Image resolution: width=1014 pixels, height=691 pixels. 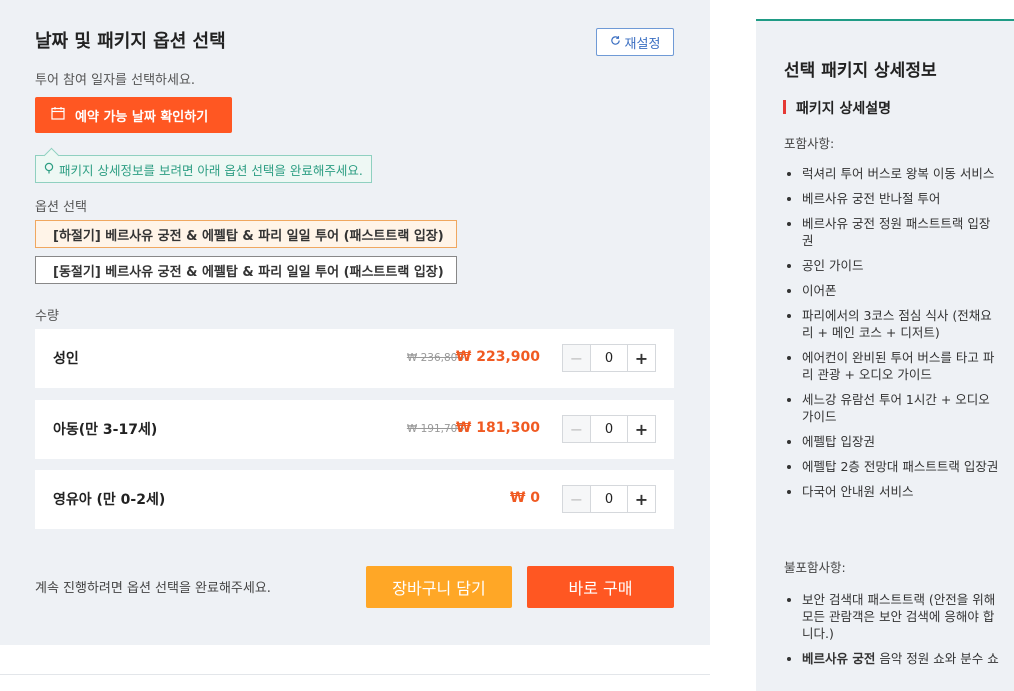 I want to click on calendar-icon, so click(x=58, y=115).